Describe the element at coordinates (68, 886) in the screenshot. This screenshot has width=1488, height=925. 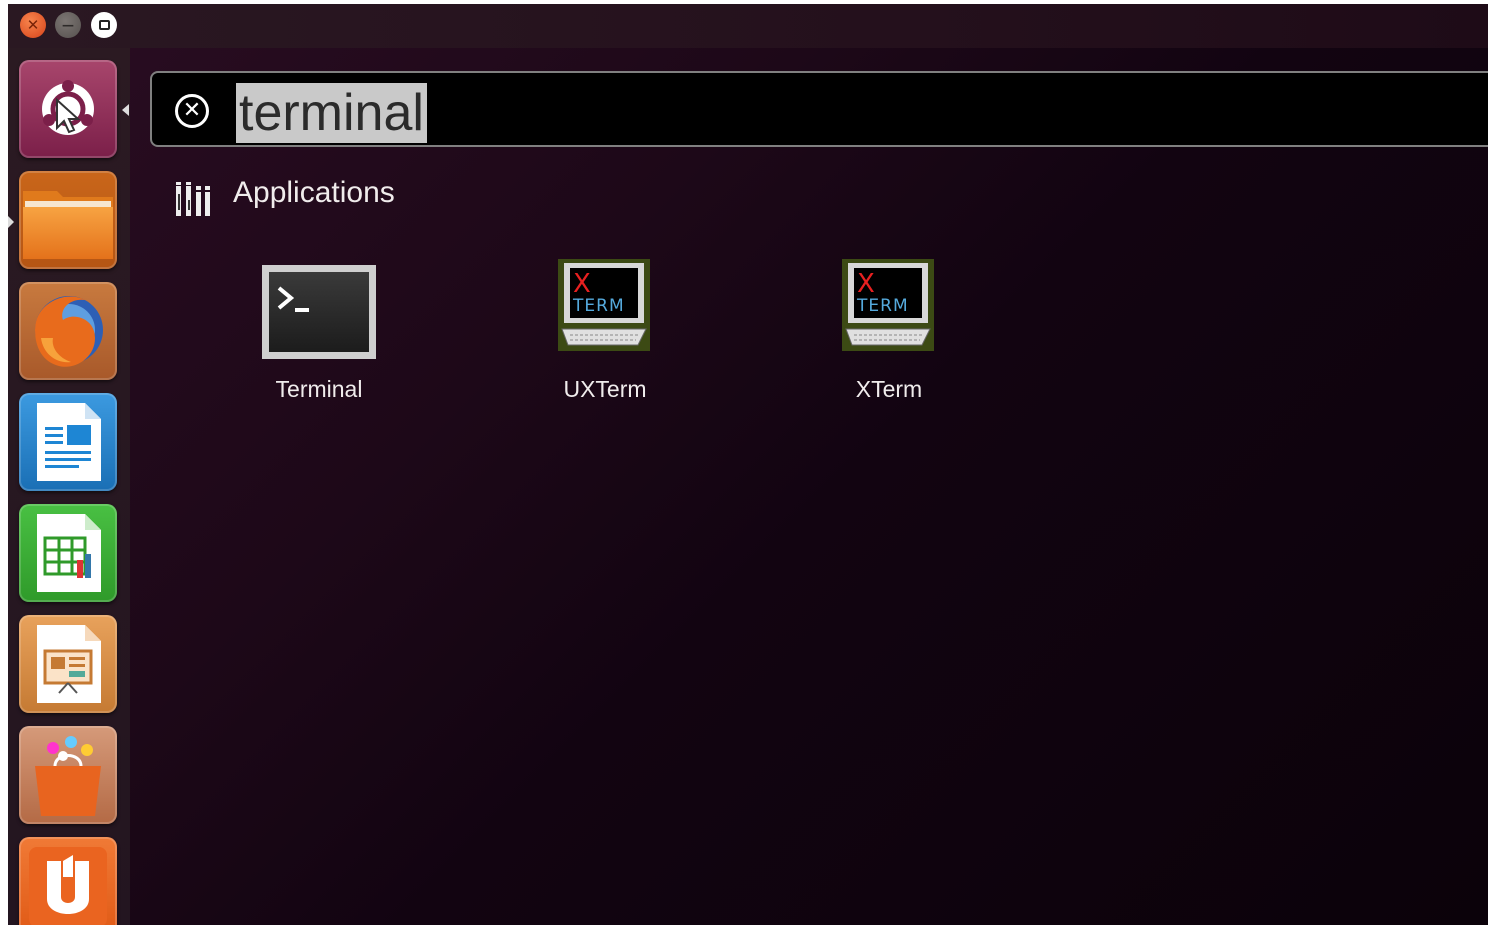
I see `ubuntu-one-icon` at that location.